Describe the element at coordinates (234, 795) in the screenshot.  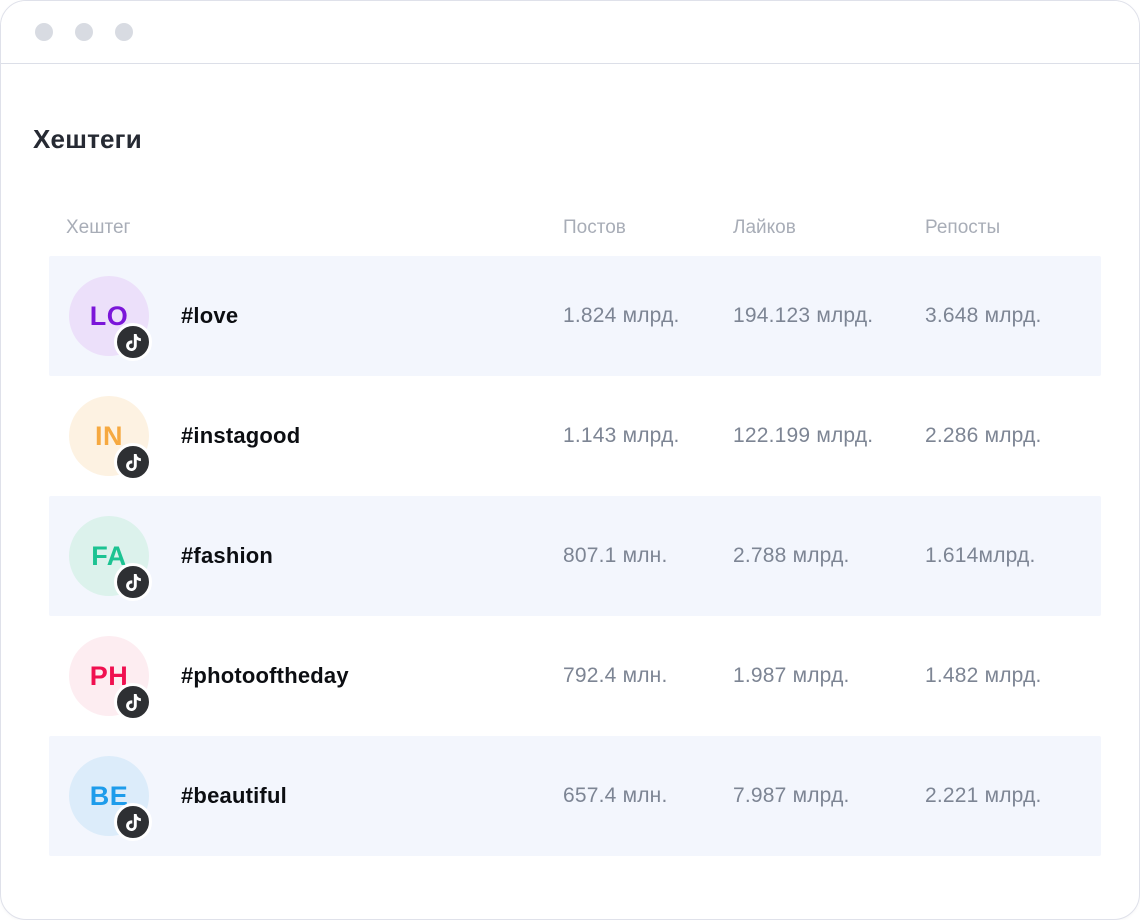
I see `hashtag-label: #beautiful` at that location.